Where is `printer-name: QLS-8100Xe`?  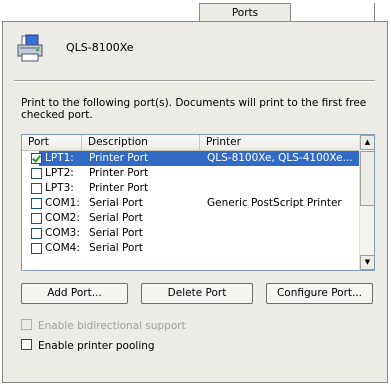 printer-name: QLS-8100Xe is located at coordinates (100, 47).